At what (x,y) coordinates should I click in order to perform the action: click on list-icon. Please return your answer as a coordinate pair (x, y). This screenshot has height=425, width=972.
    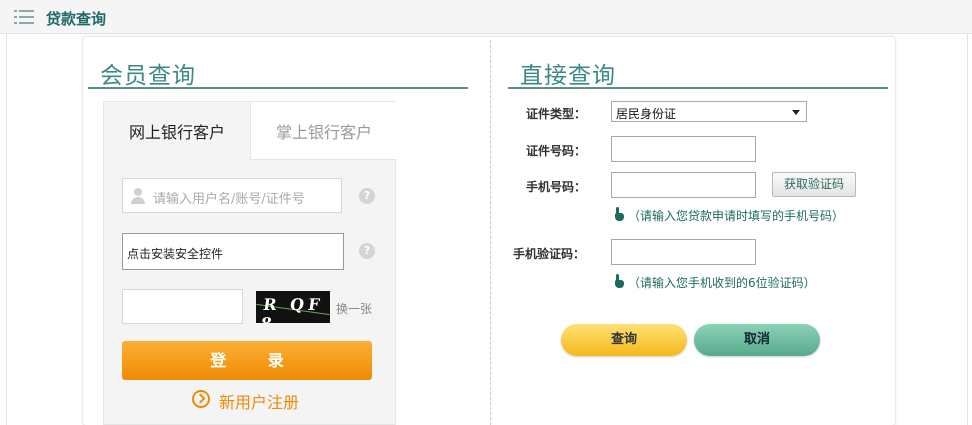
    Looking at the image, I should click on (24, 17).